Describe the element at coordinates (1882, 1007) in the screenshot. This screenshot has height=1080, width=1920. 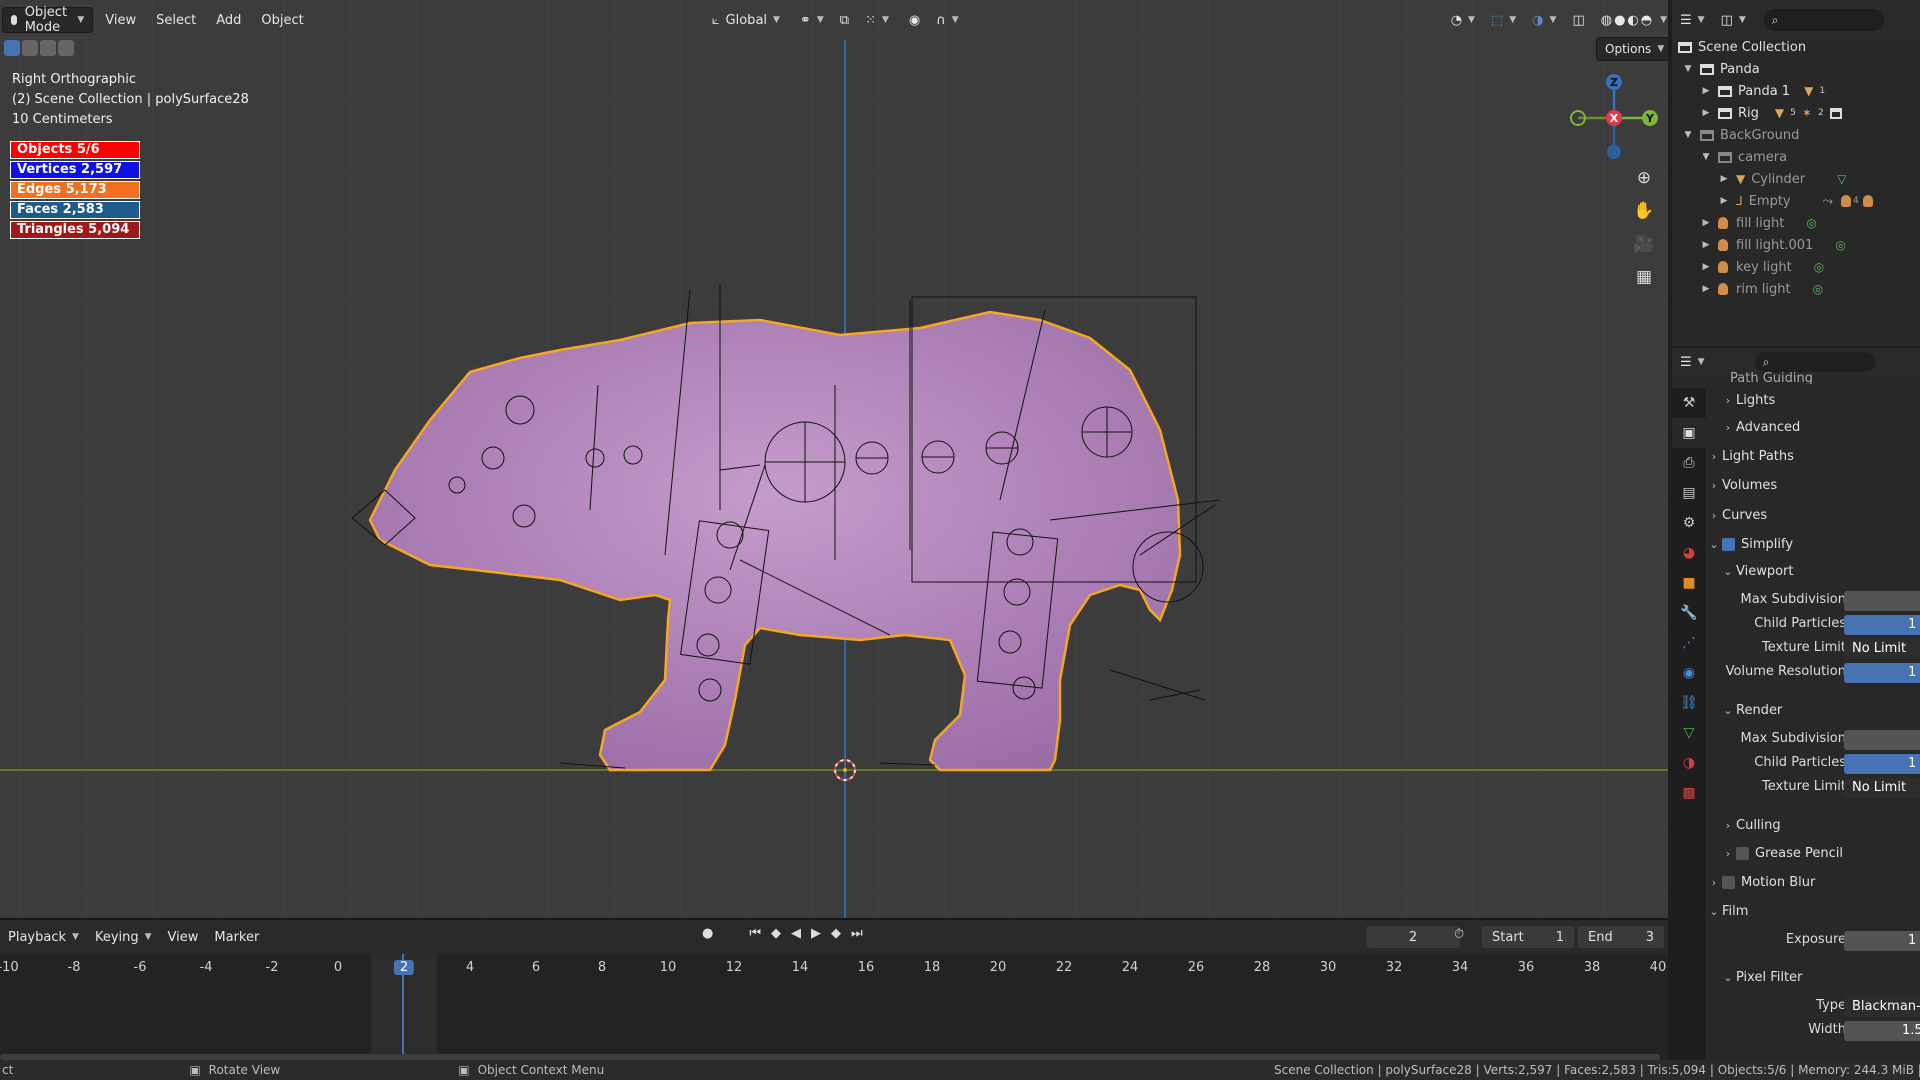
I see `pixel-filter-type-dropdown: Blackman-Harris` at that location.